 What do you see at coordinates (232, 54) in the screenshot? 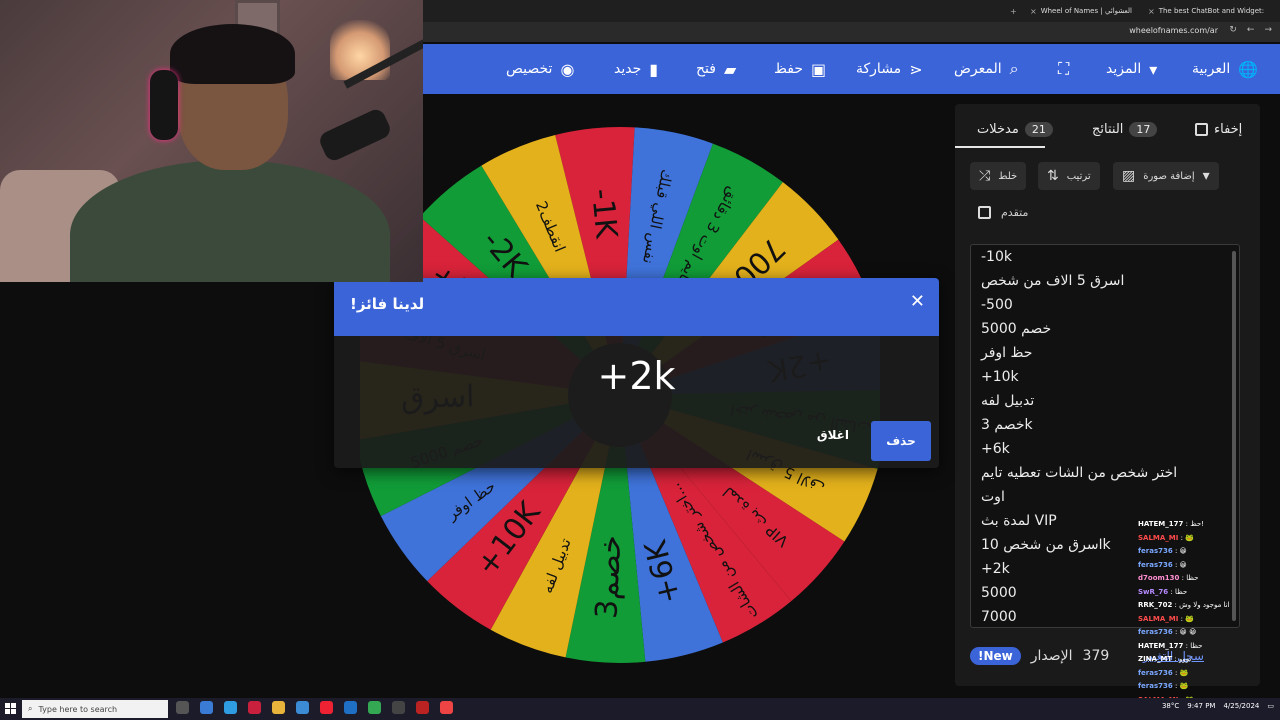
I see `streamer-hair` at bounding box center [232, 54].